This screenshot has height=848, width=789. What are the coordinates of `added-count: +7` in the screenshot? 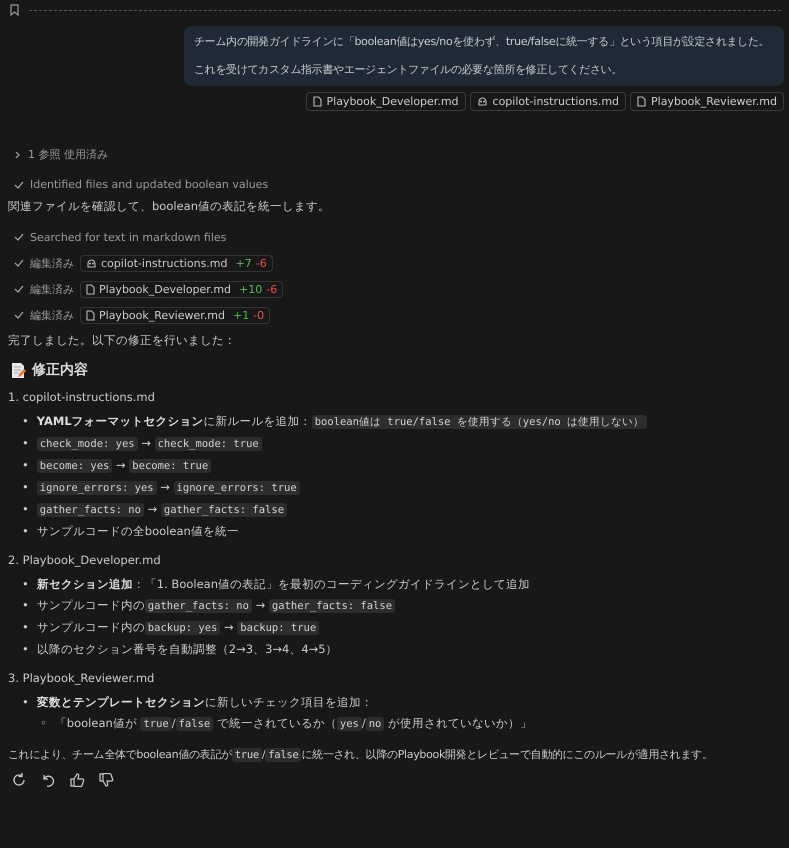 It's located at (244, 263).